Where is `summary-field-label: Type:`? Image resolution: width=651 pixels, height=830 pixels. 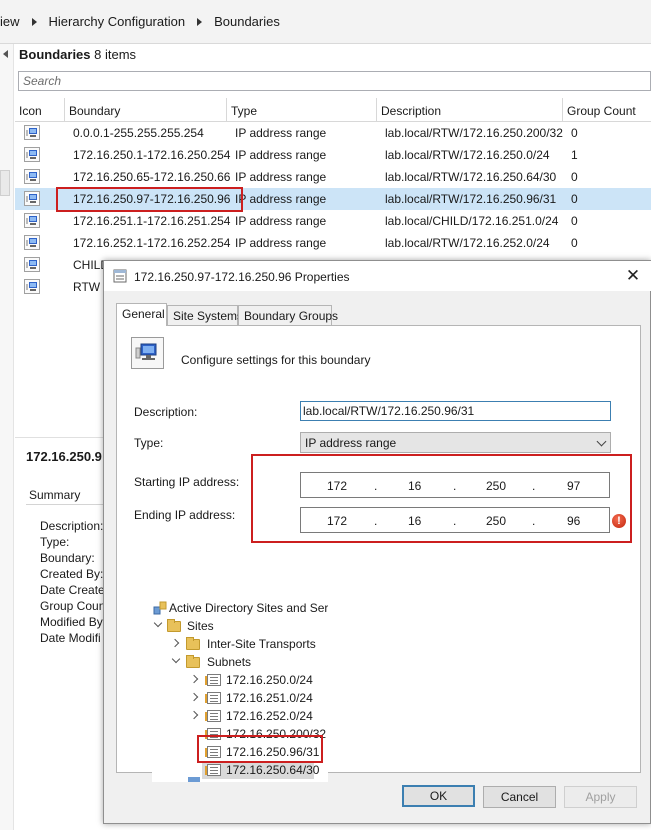
summary-field-label: Type: is located at coordinates (55, 542).